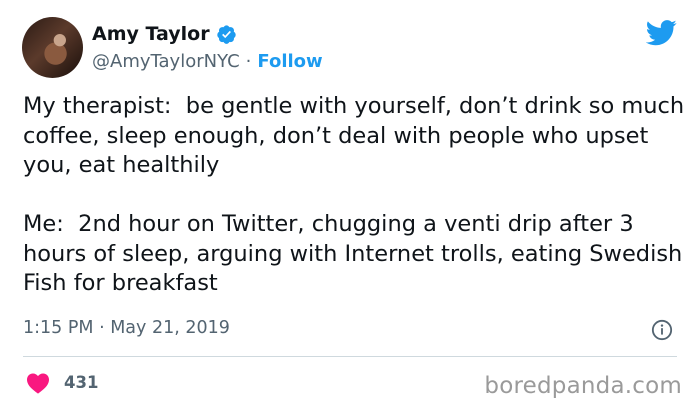 Image resolution: width=700 pixels, height=410 pixels. I want to click on author-name-row: Amy Taylor, so click(164, 34).